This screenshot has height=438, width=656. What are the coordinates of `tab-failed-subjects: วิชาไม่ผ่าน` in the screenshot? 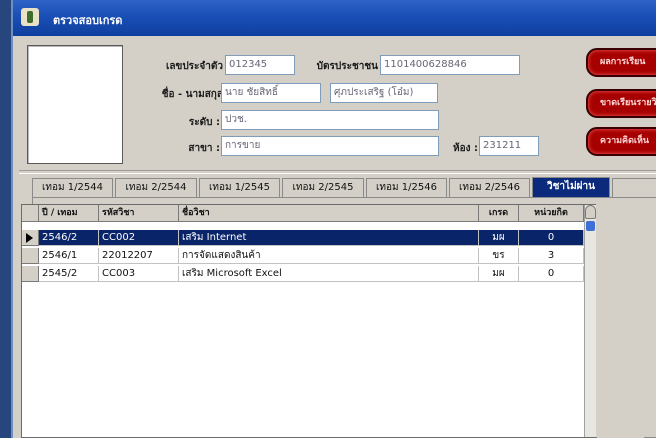 It's located at (571, 187).